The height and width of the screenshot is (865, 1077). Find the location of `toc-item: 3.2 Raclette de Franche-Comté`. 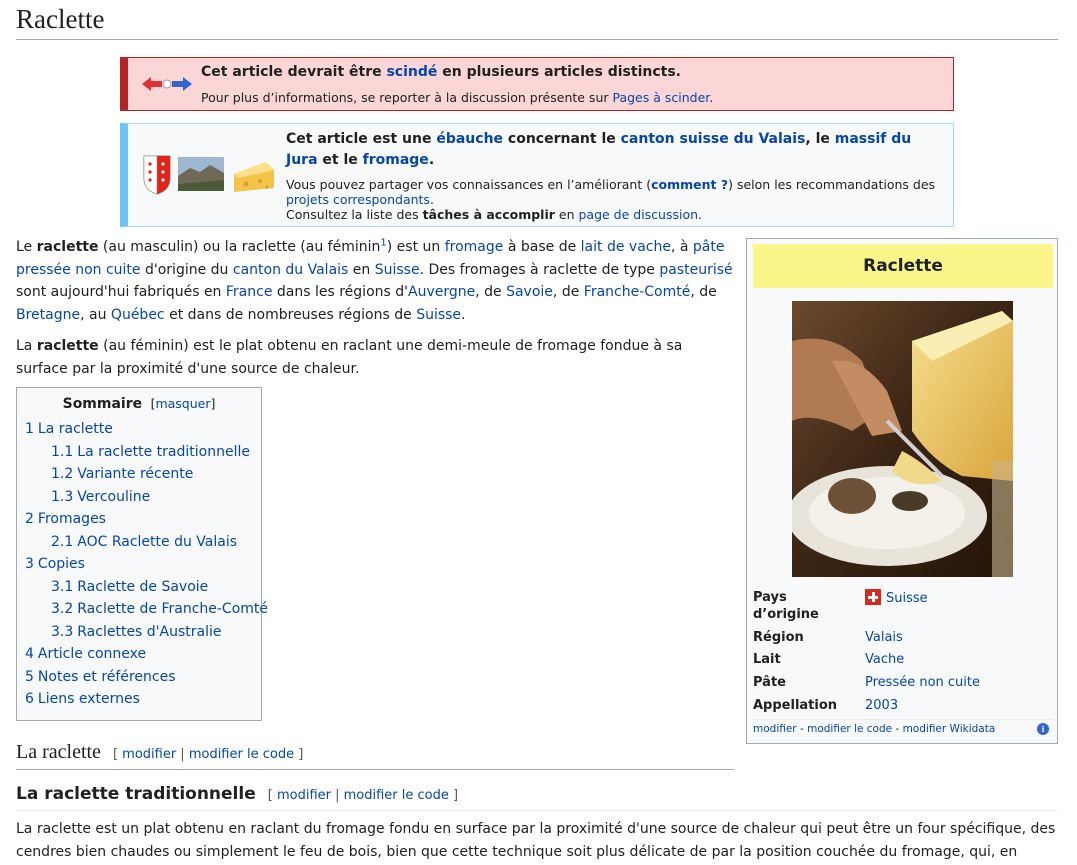

toc-item: 3.2 Raclette de Franche-Comté is located at coordinates (146, 609).